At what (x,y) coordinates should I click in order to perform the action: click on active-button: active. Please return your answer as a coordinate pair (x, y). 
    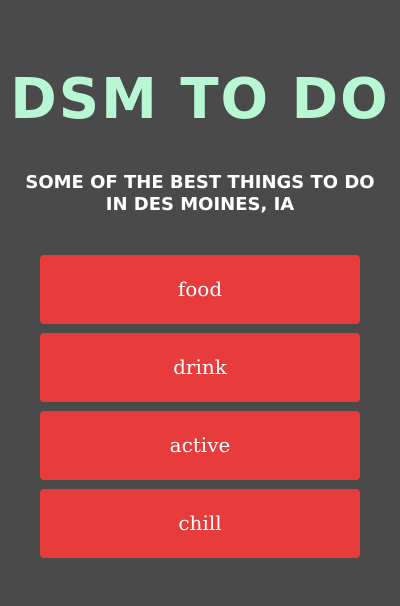
    Looking at the image, I should click on (200, 445).